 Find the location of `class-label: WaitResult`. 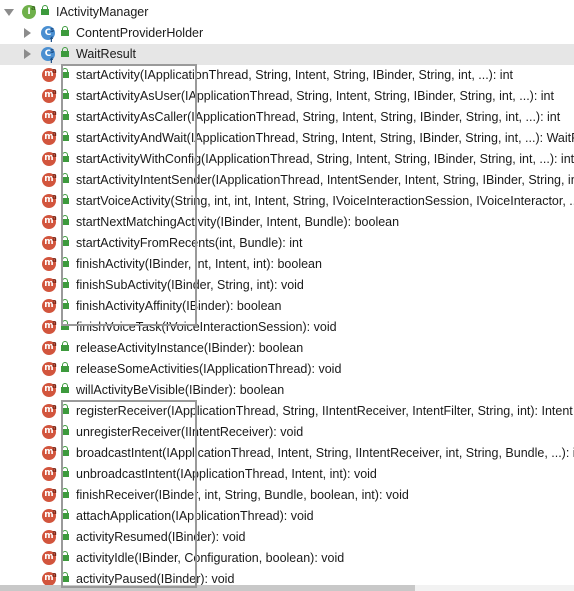

class-label: WaitResult is located at coordinates (106, 54).